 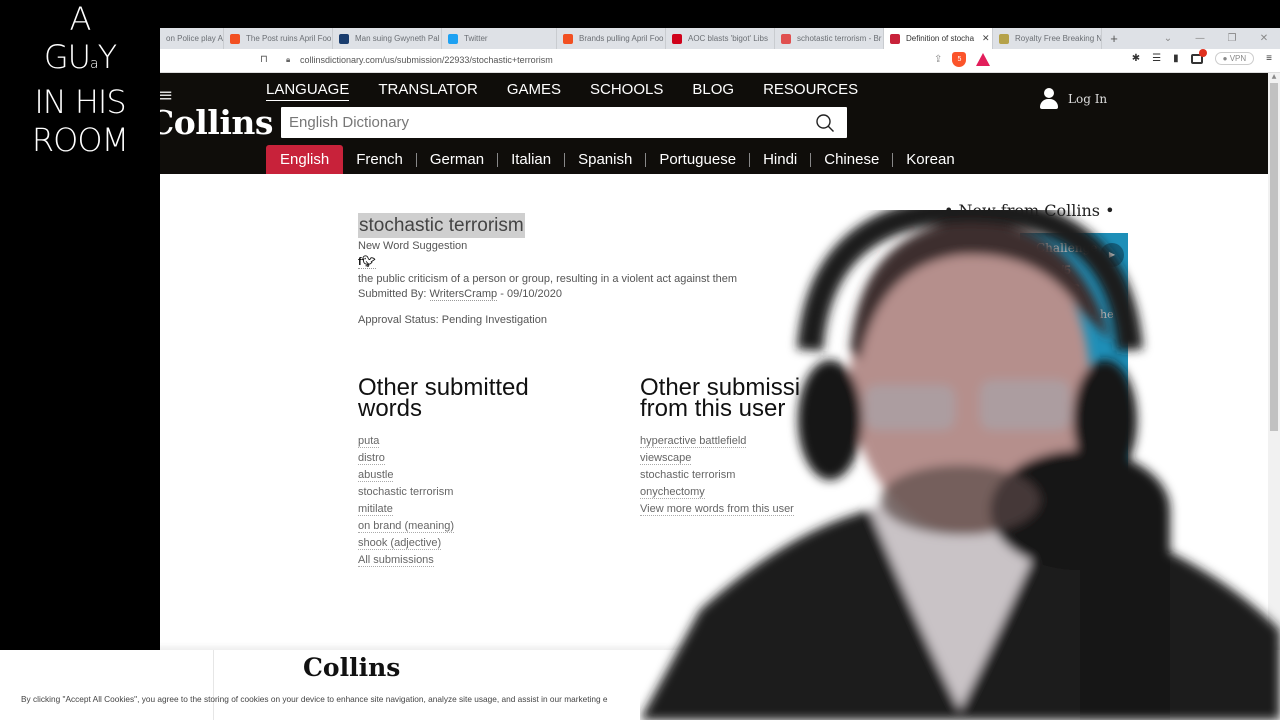 I want to click on brave-rewards-icon, so click(x=983, y=59).